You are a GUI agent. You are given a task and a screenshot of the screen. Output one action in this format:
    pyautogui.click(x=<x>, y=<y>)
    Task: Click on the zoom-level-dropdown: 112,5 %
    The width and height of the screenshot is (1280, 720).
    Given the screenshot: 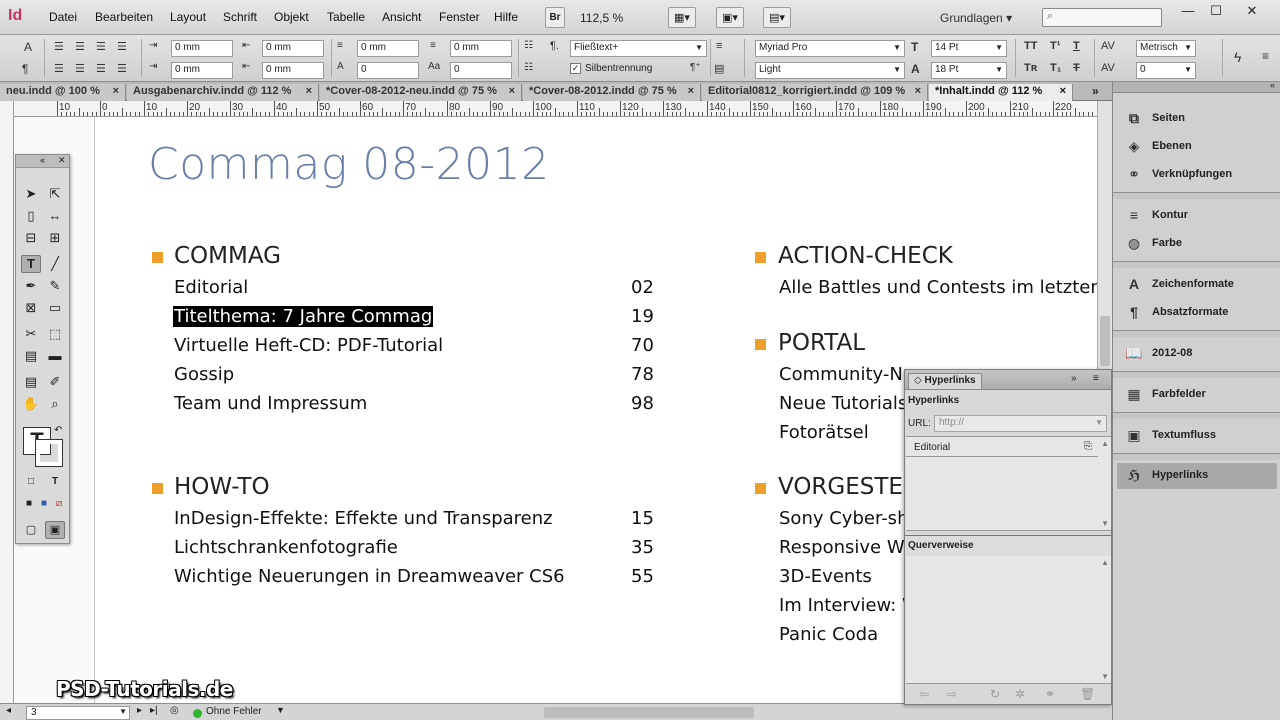 What is the action you would take?
    pyautogui.click(x=601, y=18)
    